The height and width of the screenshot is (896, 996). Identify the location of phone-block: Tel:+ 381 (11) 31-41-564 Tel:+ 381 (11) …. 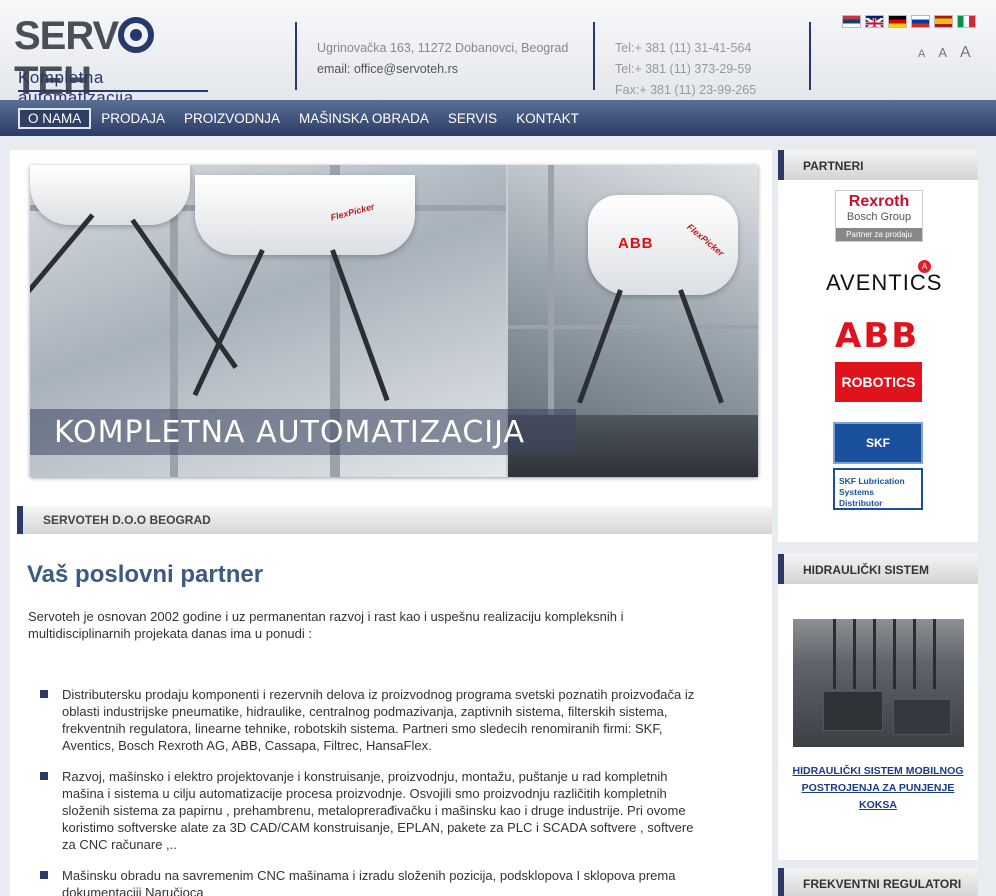
(685, 69).